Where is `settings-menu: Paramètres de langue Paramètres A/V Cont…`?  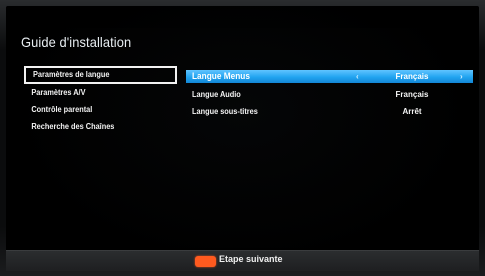
settings-menu: Paramètres de langue Paramètres A/V Cont… is located at coordinates (100, 100).